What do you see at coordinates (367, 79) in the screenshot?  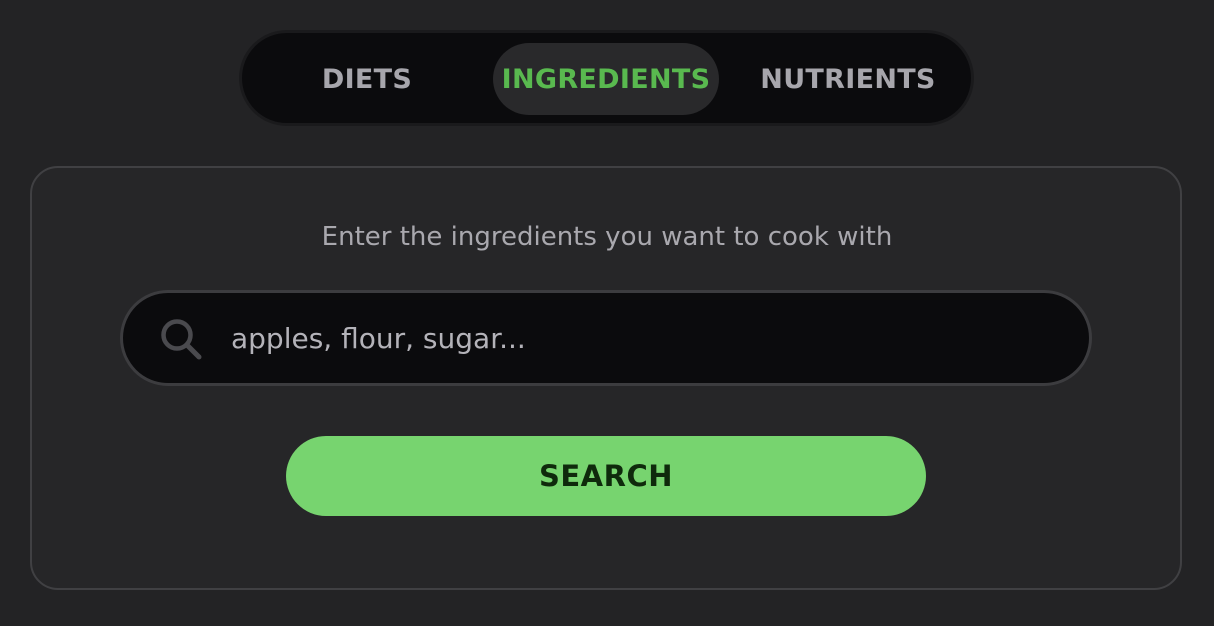 I see `tab-diets: DIETS` at bounding box center [367, 79].